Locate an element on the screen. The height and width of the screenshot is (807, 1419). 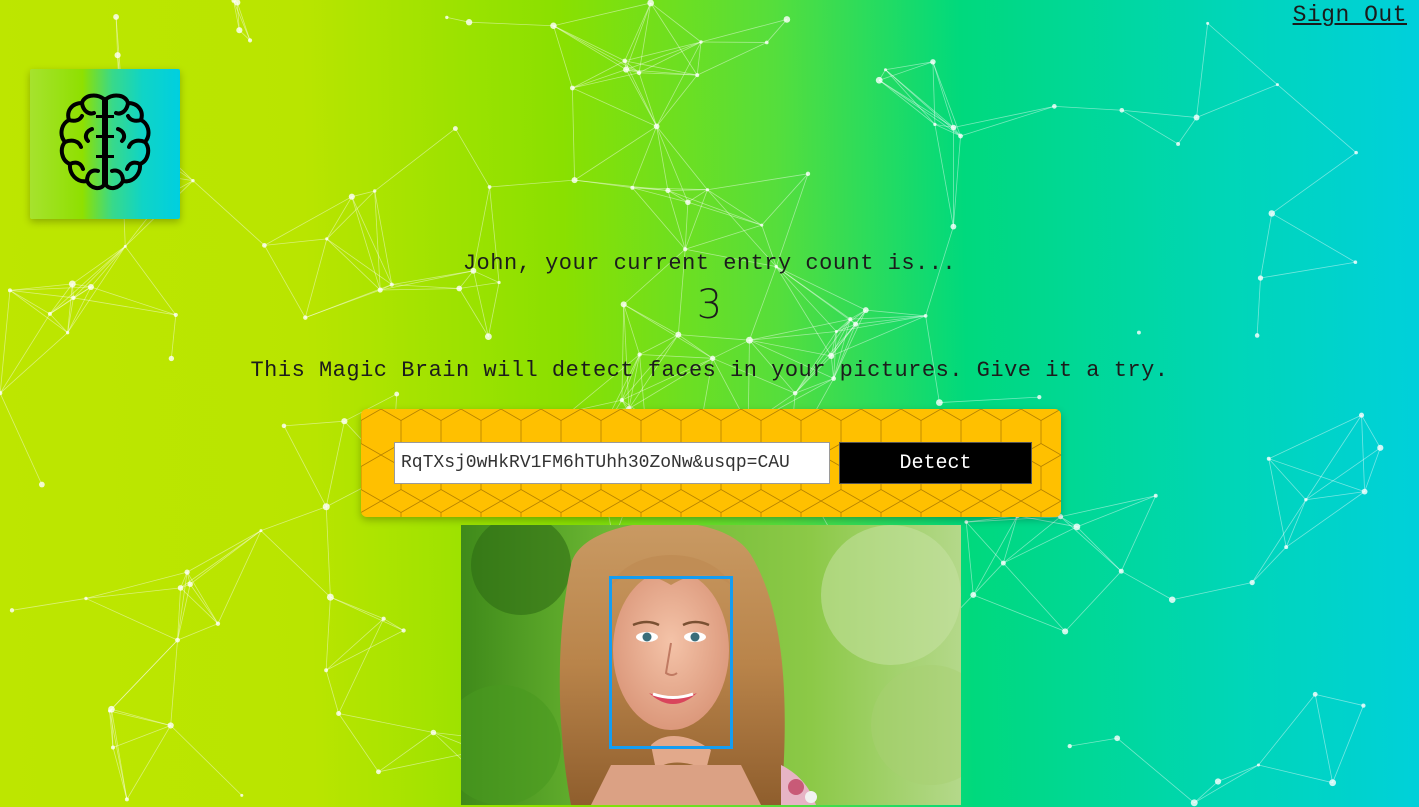
brain-icon is located at coordinates (105, 142).